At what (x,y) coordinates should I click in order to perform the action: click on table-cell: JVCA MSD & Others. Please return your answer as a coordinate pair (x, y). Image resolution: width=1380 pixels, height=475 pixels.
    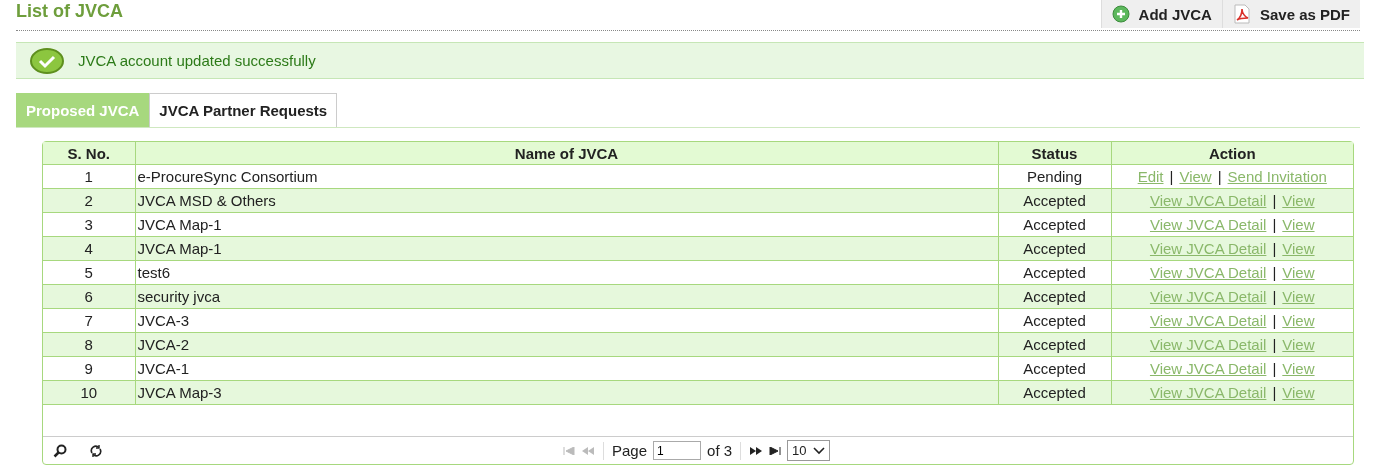
    Looking at the image, I should click on (566, 200).